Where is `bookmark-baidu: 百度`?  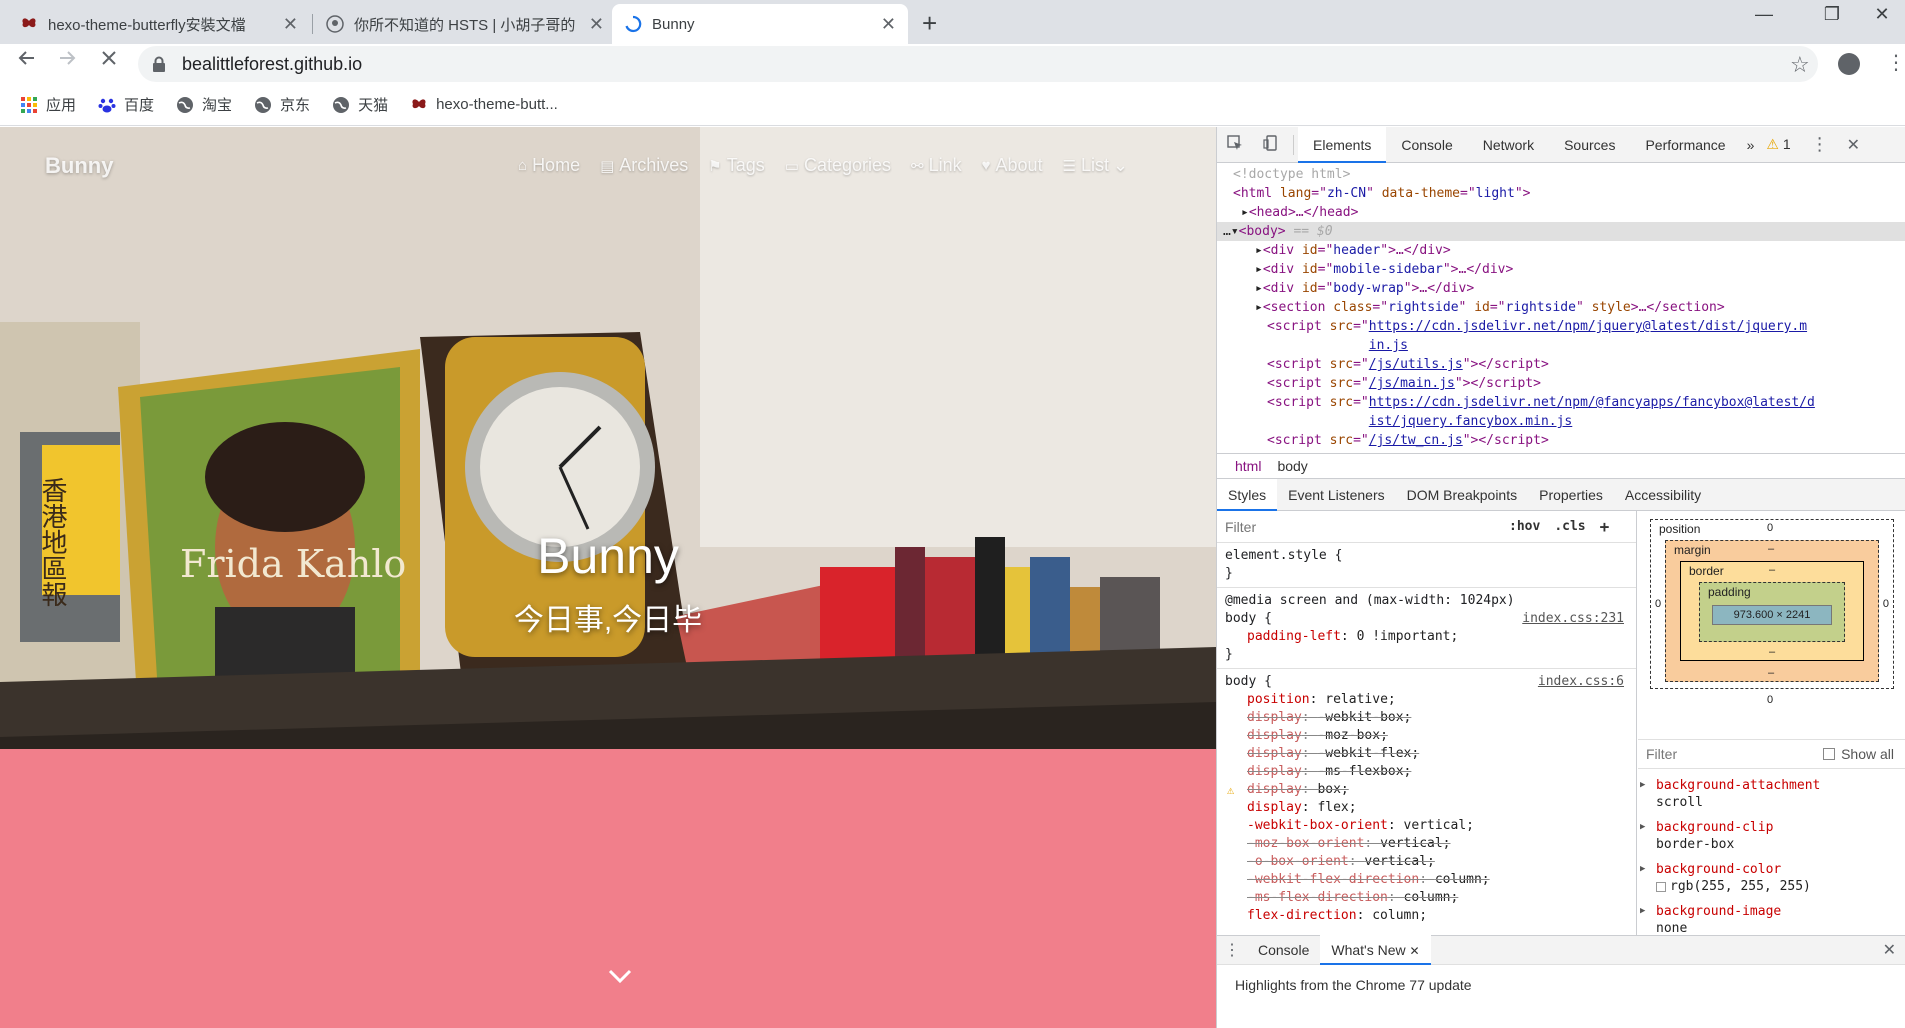 bookmark-baidu: 百度 is located at coordinates (126, 104).